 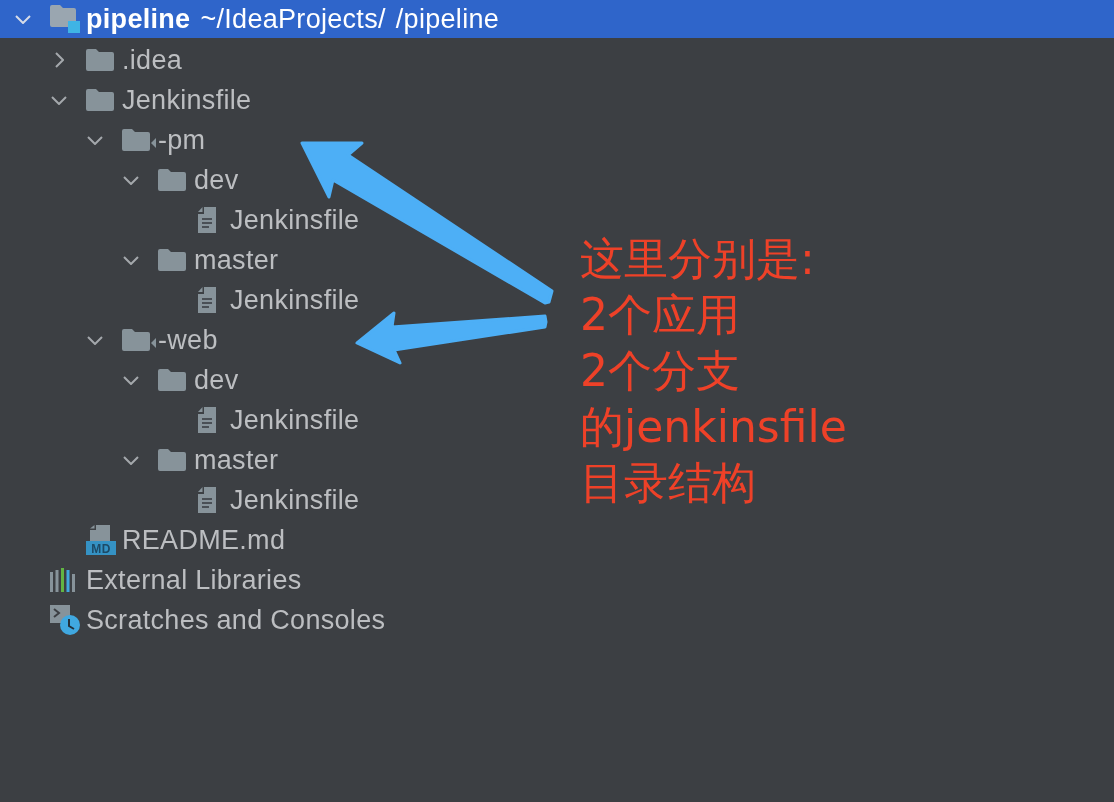 What do you see at coordinates (117, 60) in the screenshot?
I see `tree-item: .idea` at bounding box center [117, 60].